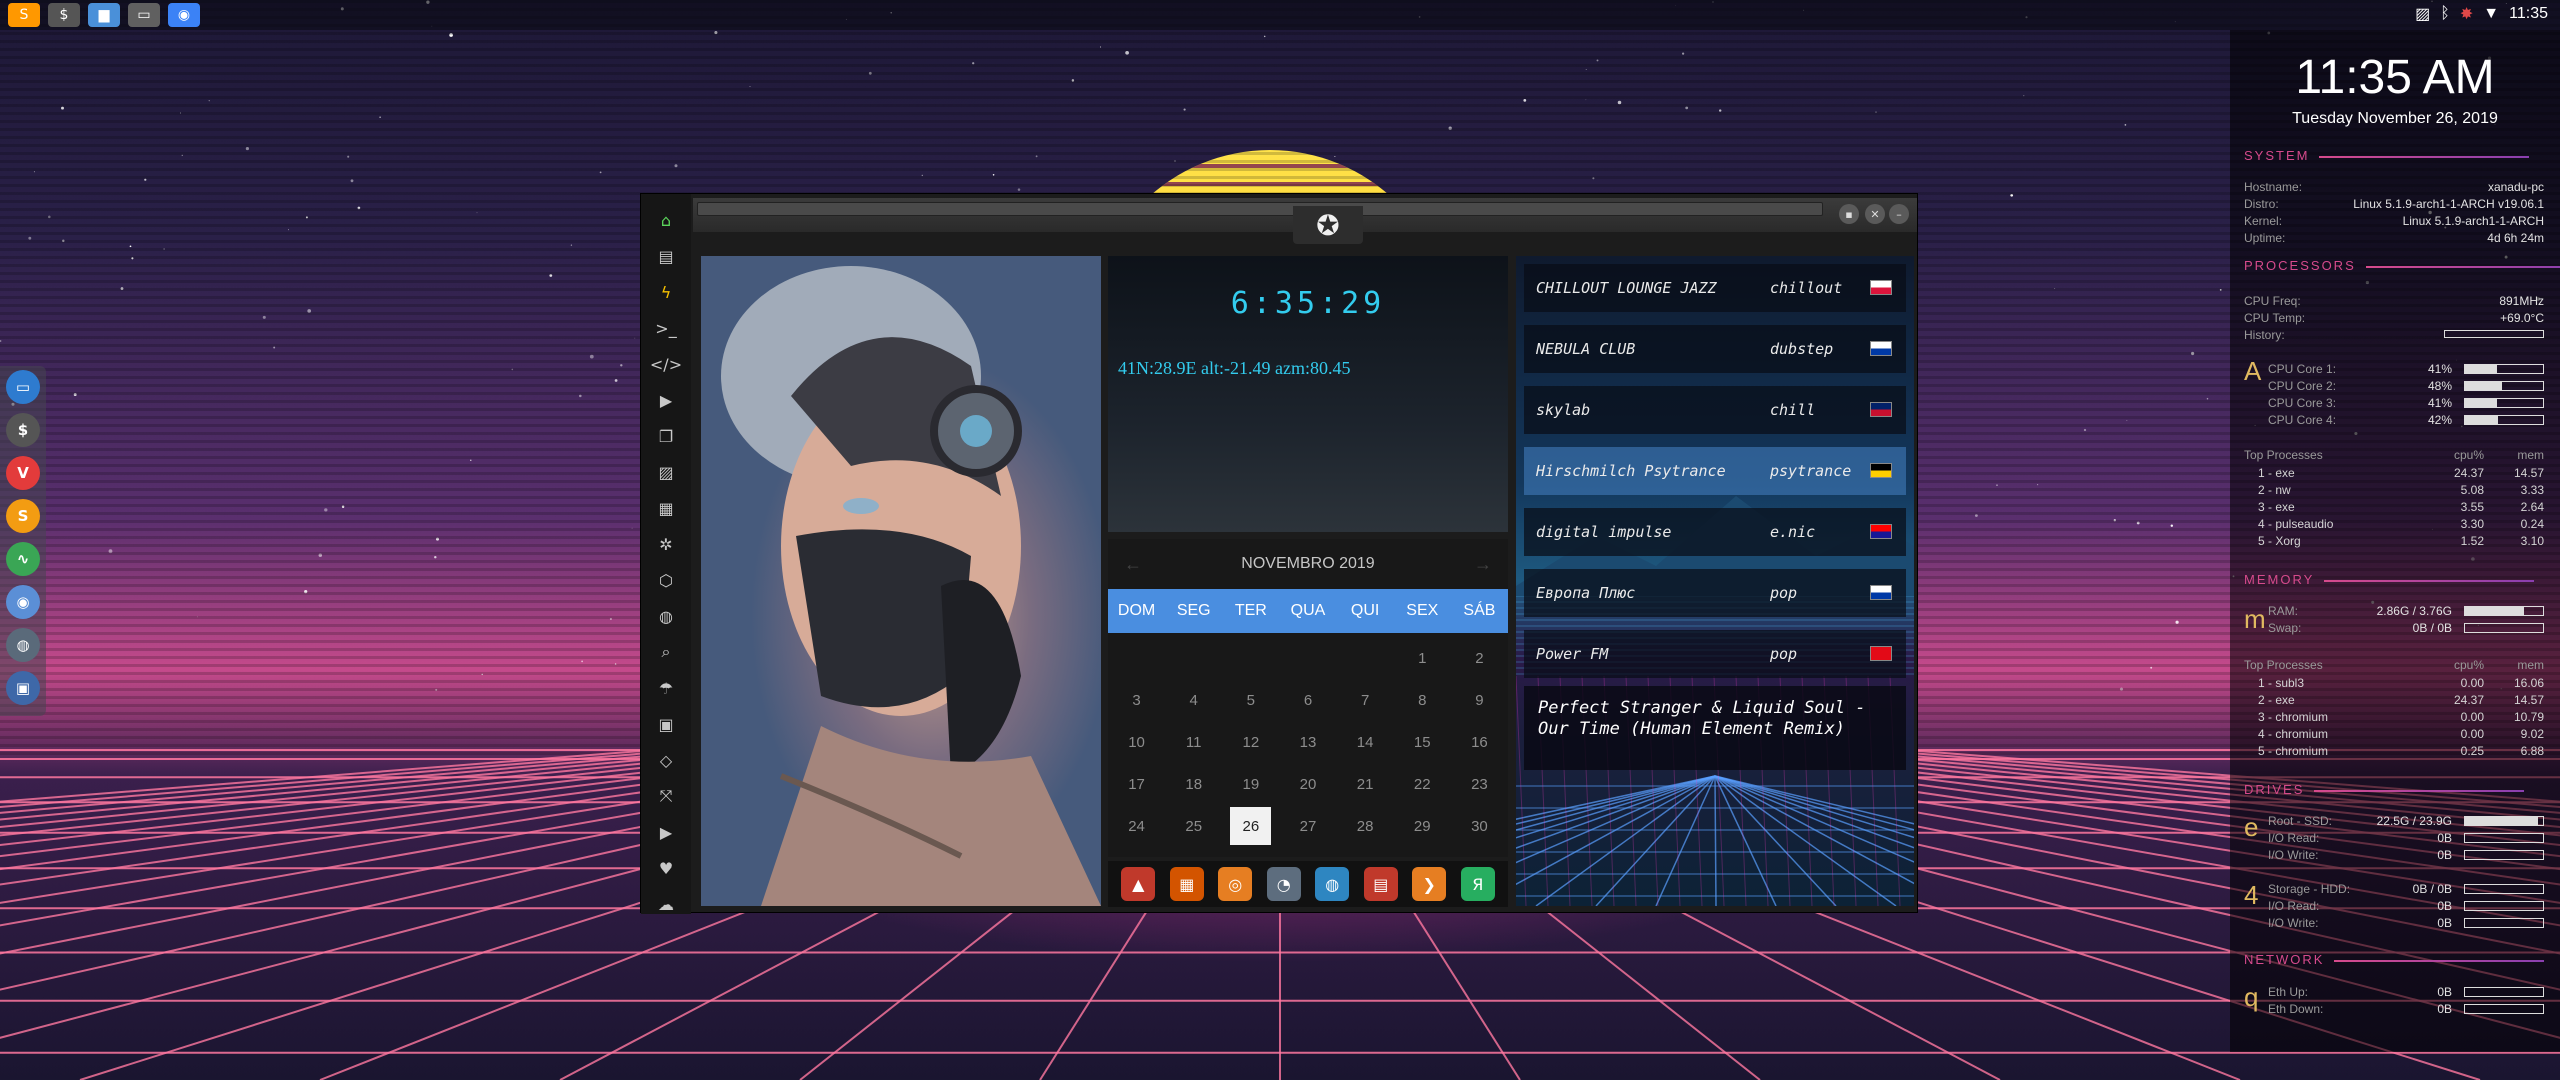  What do you see at coordinates (666, 832) in the screenshot?
I see `youtube-icon: ▶` at bounding box center [666, 832].